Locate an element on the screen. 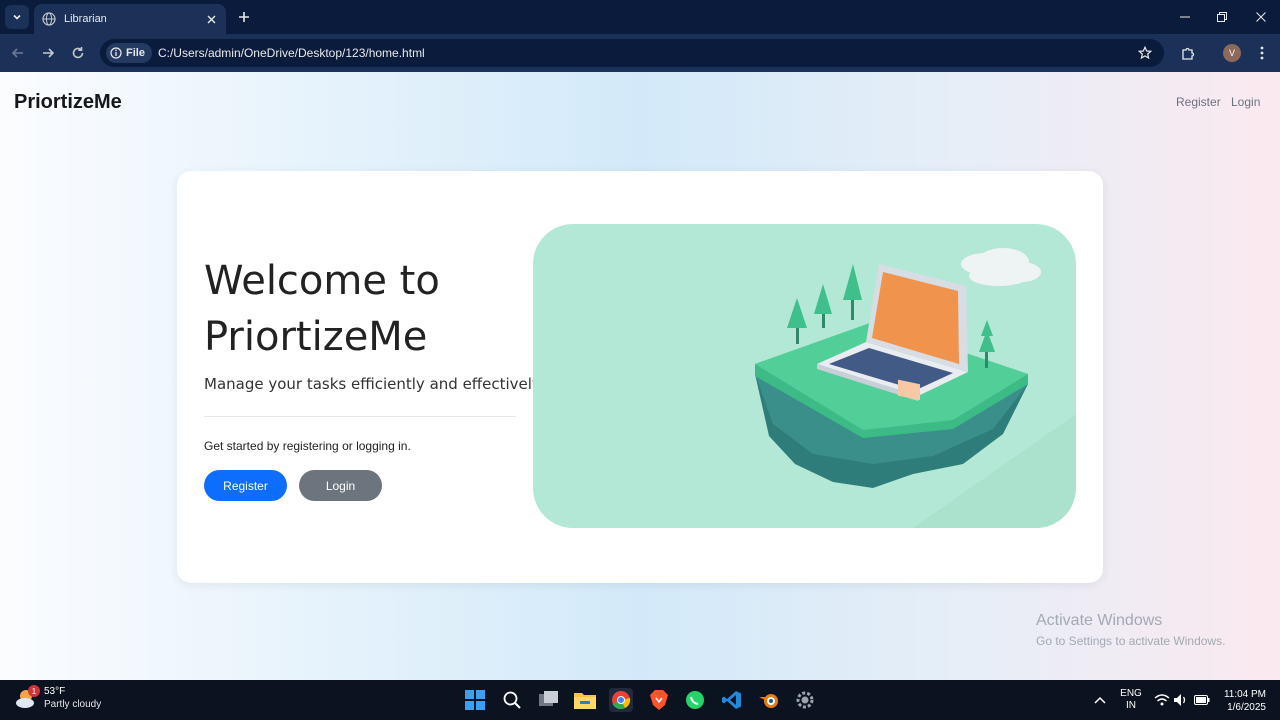 The width and height of the screenshot is (1280, 720). blender-icon is located at coordinates (769, 700).